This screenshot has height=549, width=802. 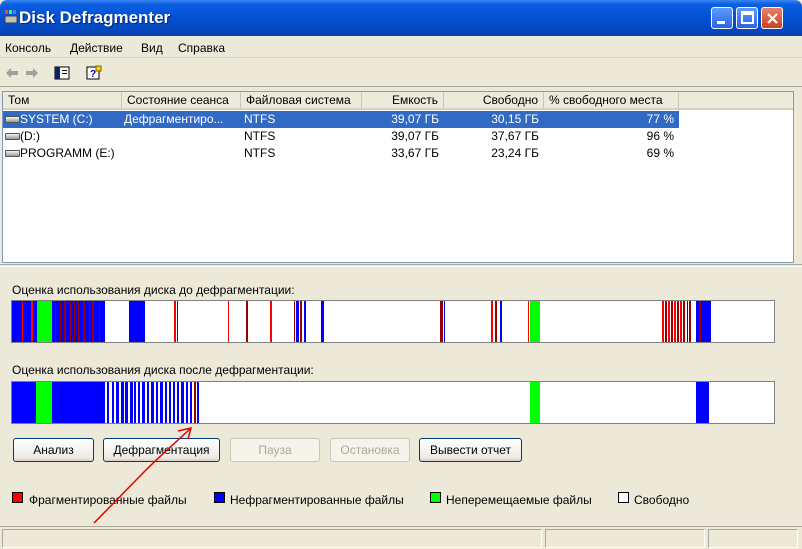 What do you see at coordinates (67, 153) in the screenshot?
I see `volume-name: PROGRAMM (E:)` at bounding box center [67, 153].